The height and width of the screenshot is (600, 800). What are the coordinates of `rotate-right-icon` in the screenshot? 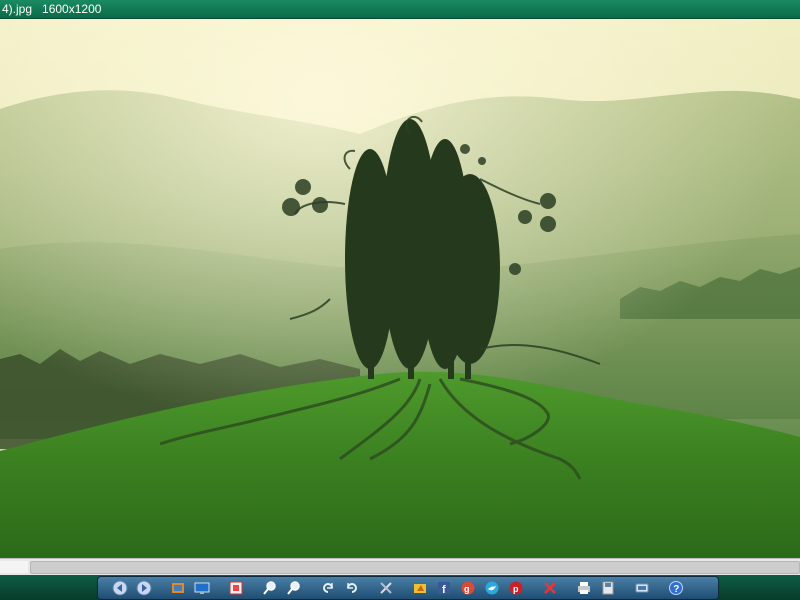 It's located at (352, 588).